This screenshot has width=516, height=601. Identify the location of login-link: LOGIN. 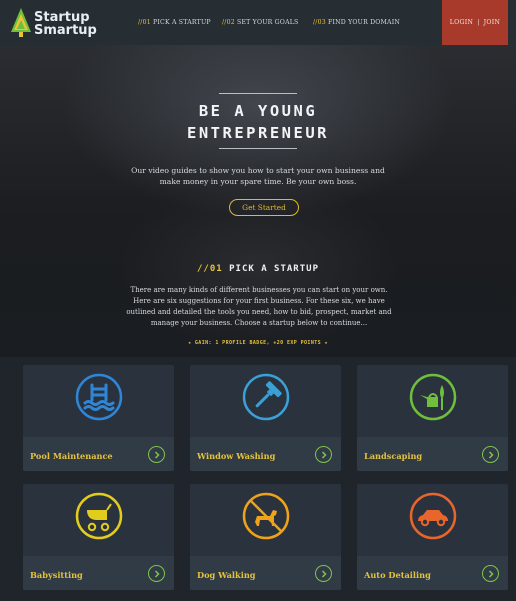
(461, 22).